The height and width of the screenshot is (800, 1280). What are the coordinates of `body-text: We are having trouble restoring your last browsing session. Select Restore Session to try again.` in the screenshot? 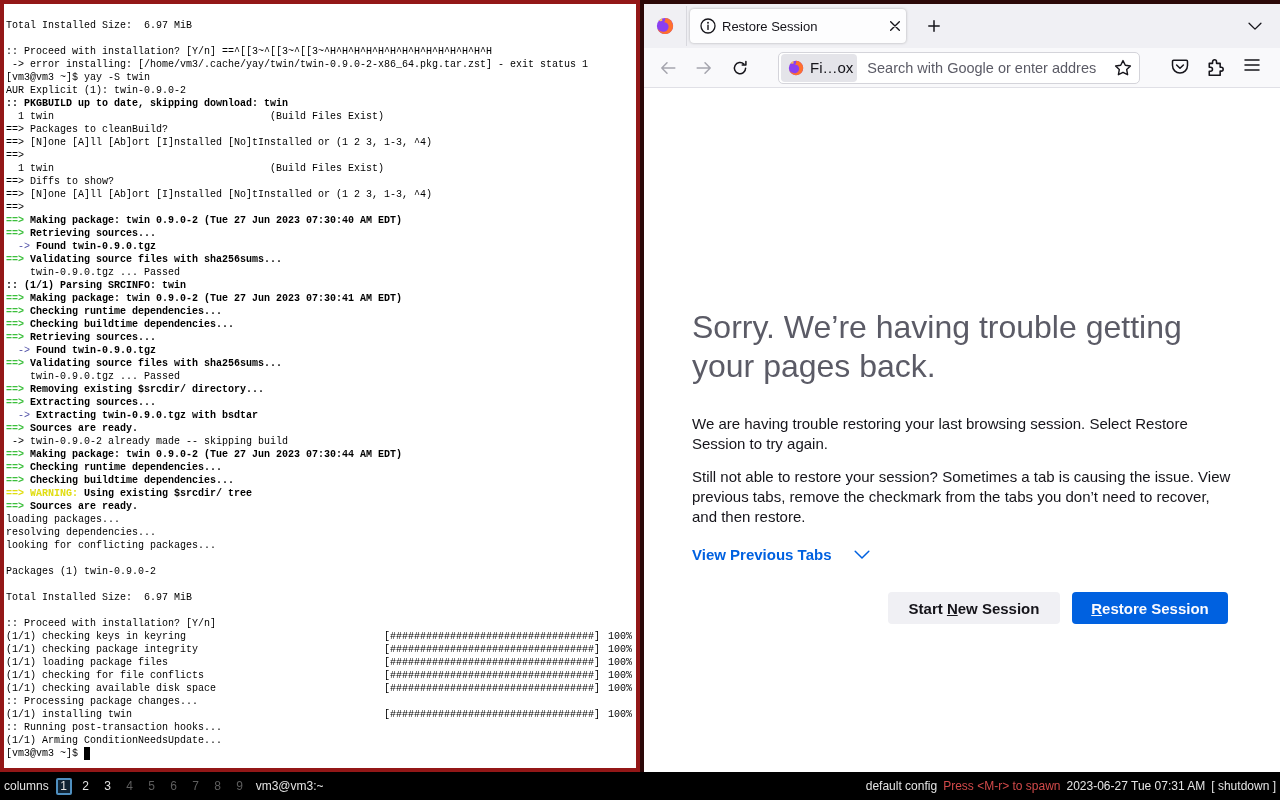 It's located at (940, 434).